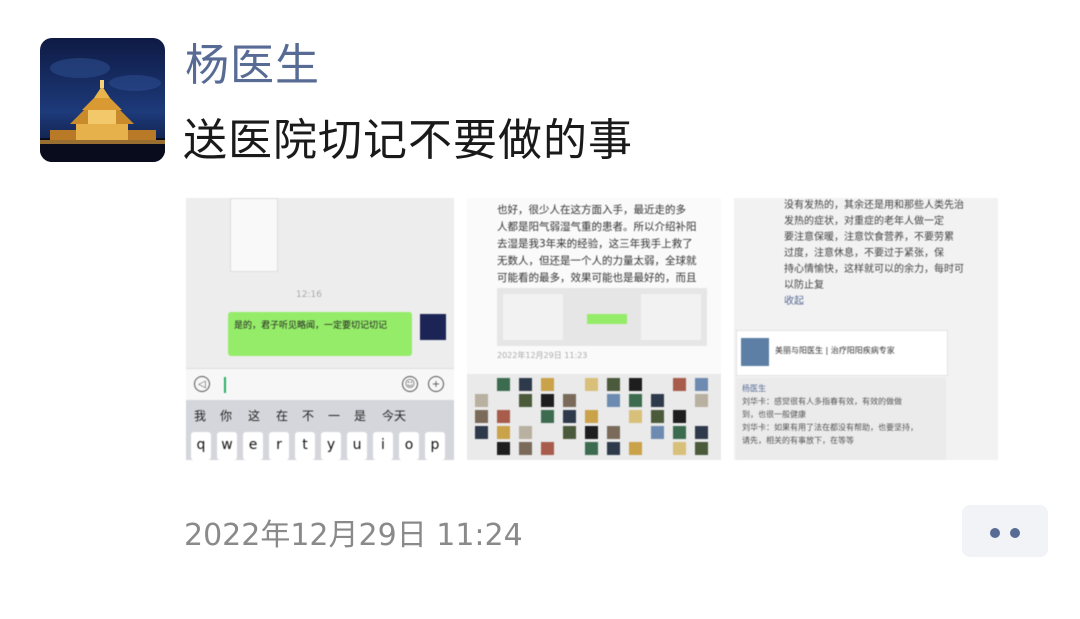 The width and height of the screenshot is (1080, 619). What do you see at coordinates (822, 401) in the screenshot?
I see `comment-line: 刘华卡：感觉很有人多指春有效，有效的做做` at bounding box center [822, 401].